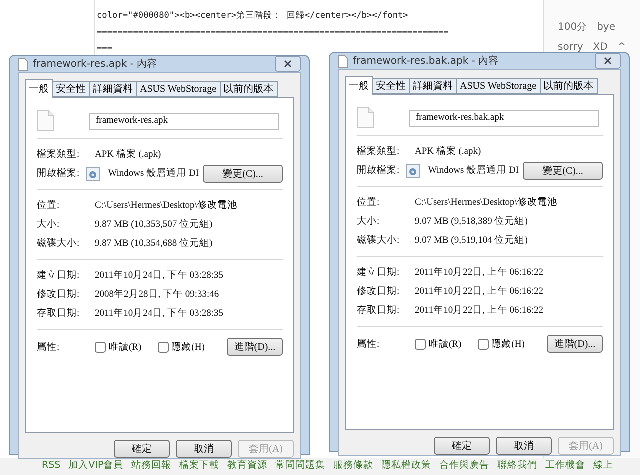  What do you see at coordinates (518, 466) in the screenshot?
I see `footer-link: 聯絡我們` at bounding box center [518, 466].